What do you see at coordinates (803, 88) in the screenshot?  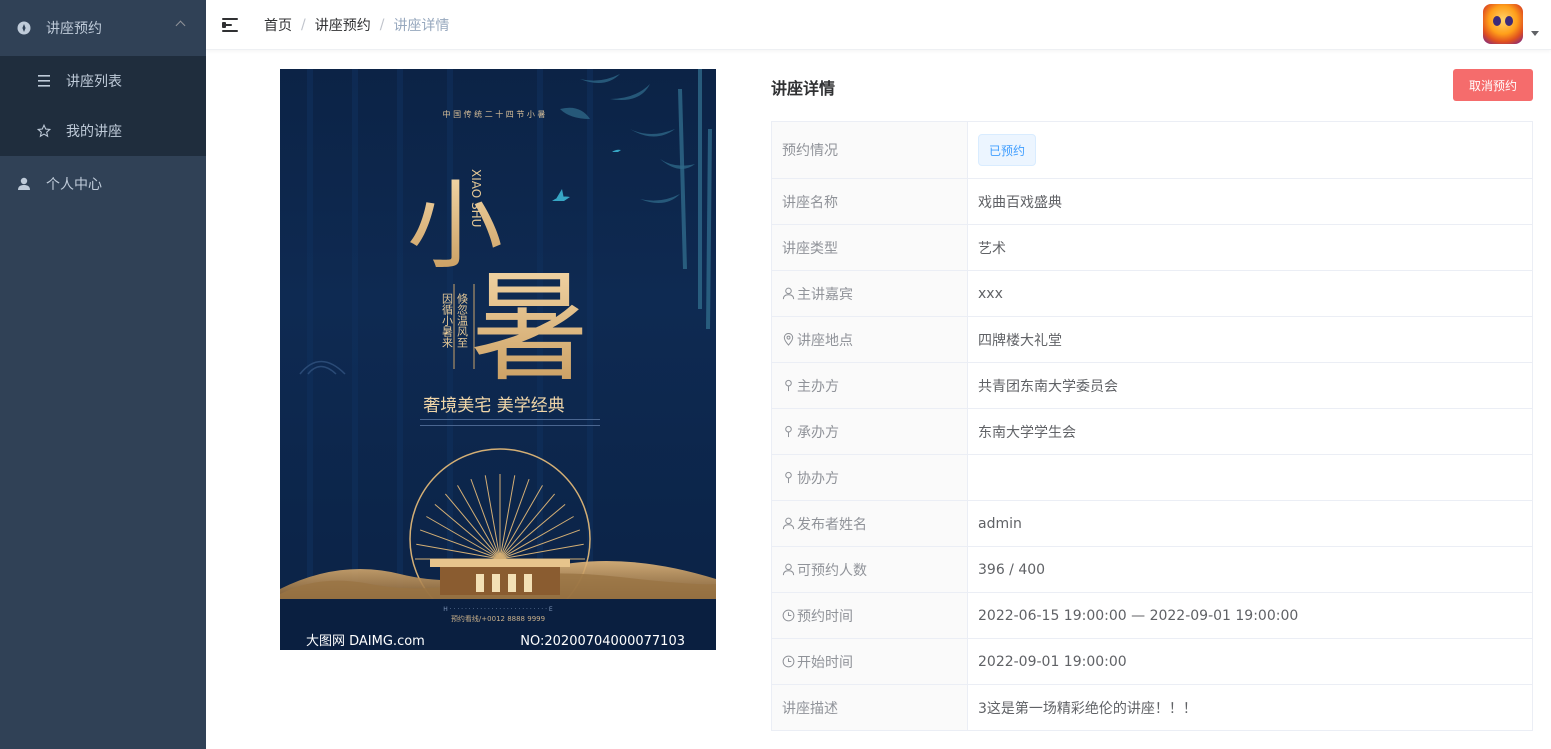 I see `detail-title: 讲座详情` at bounding box center [803, 88].